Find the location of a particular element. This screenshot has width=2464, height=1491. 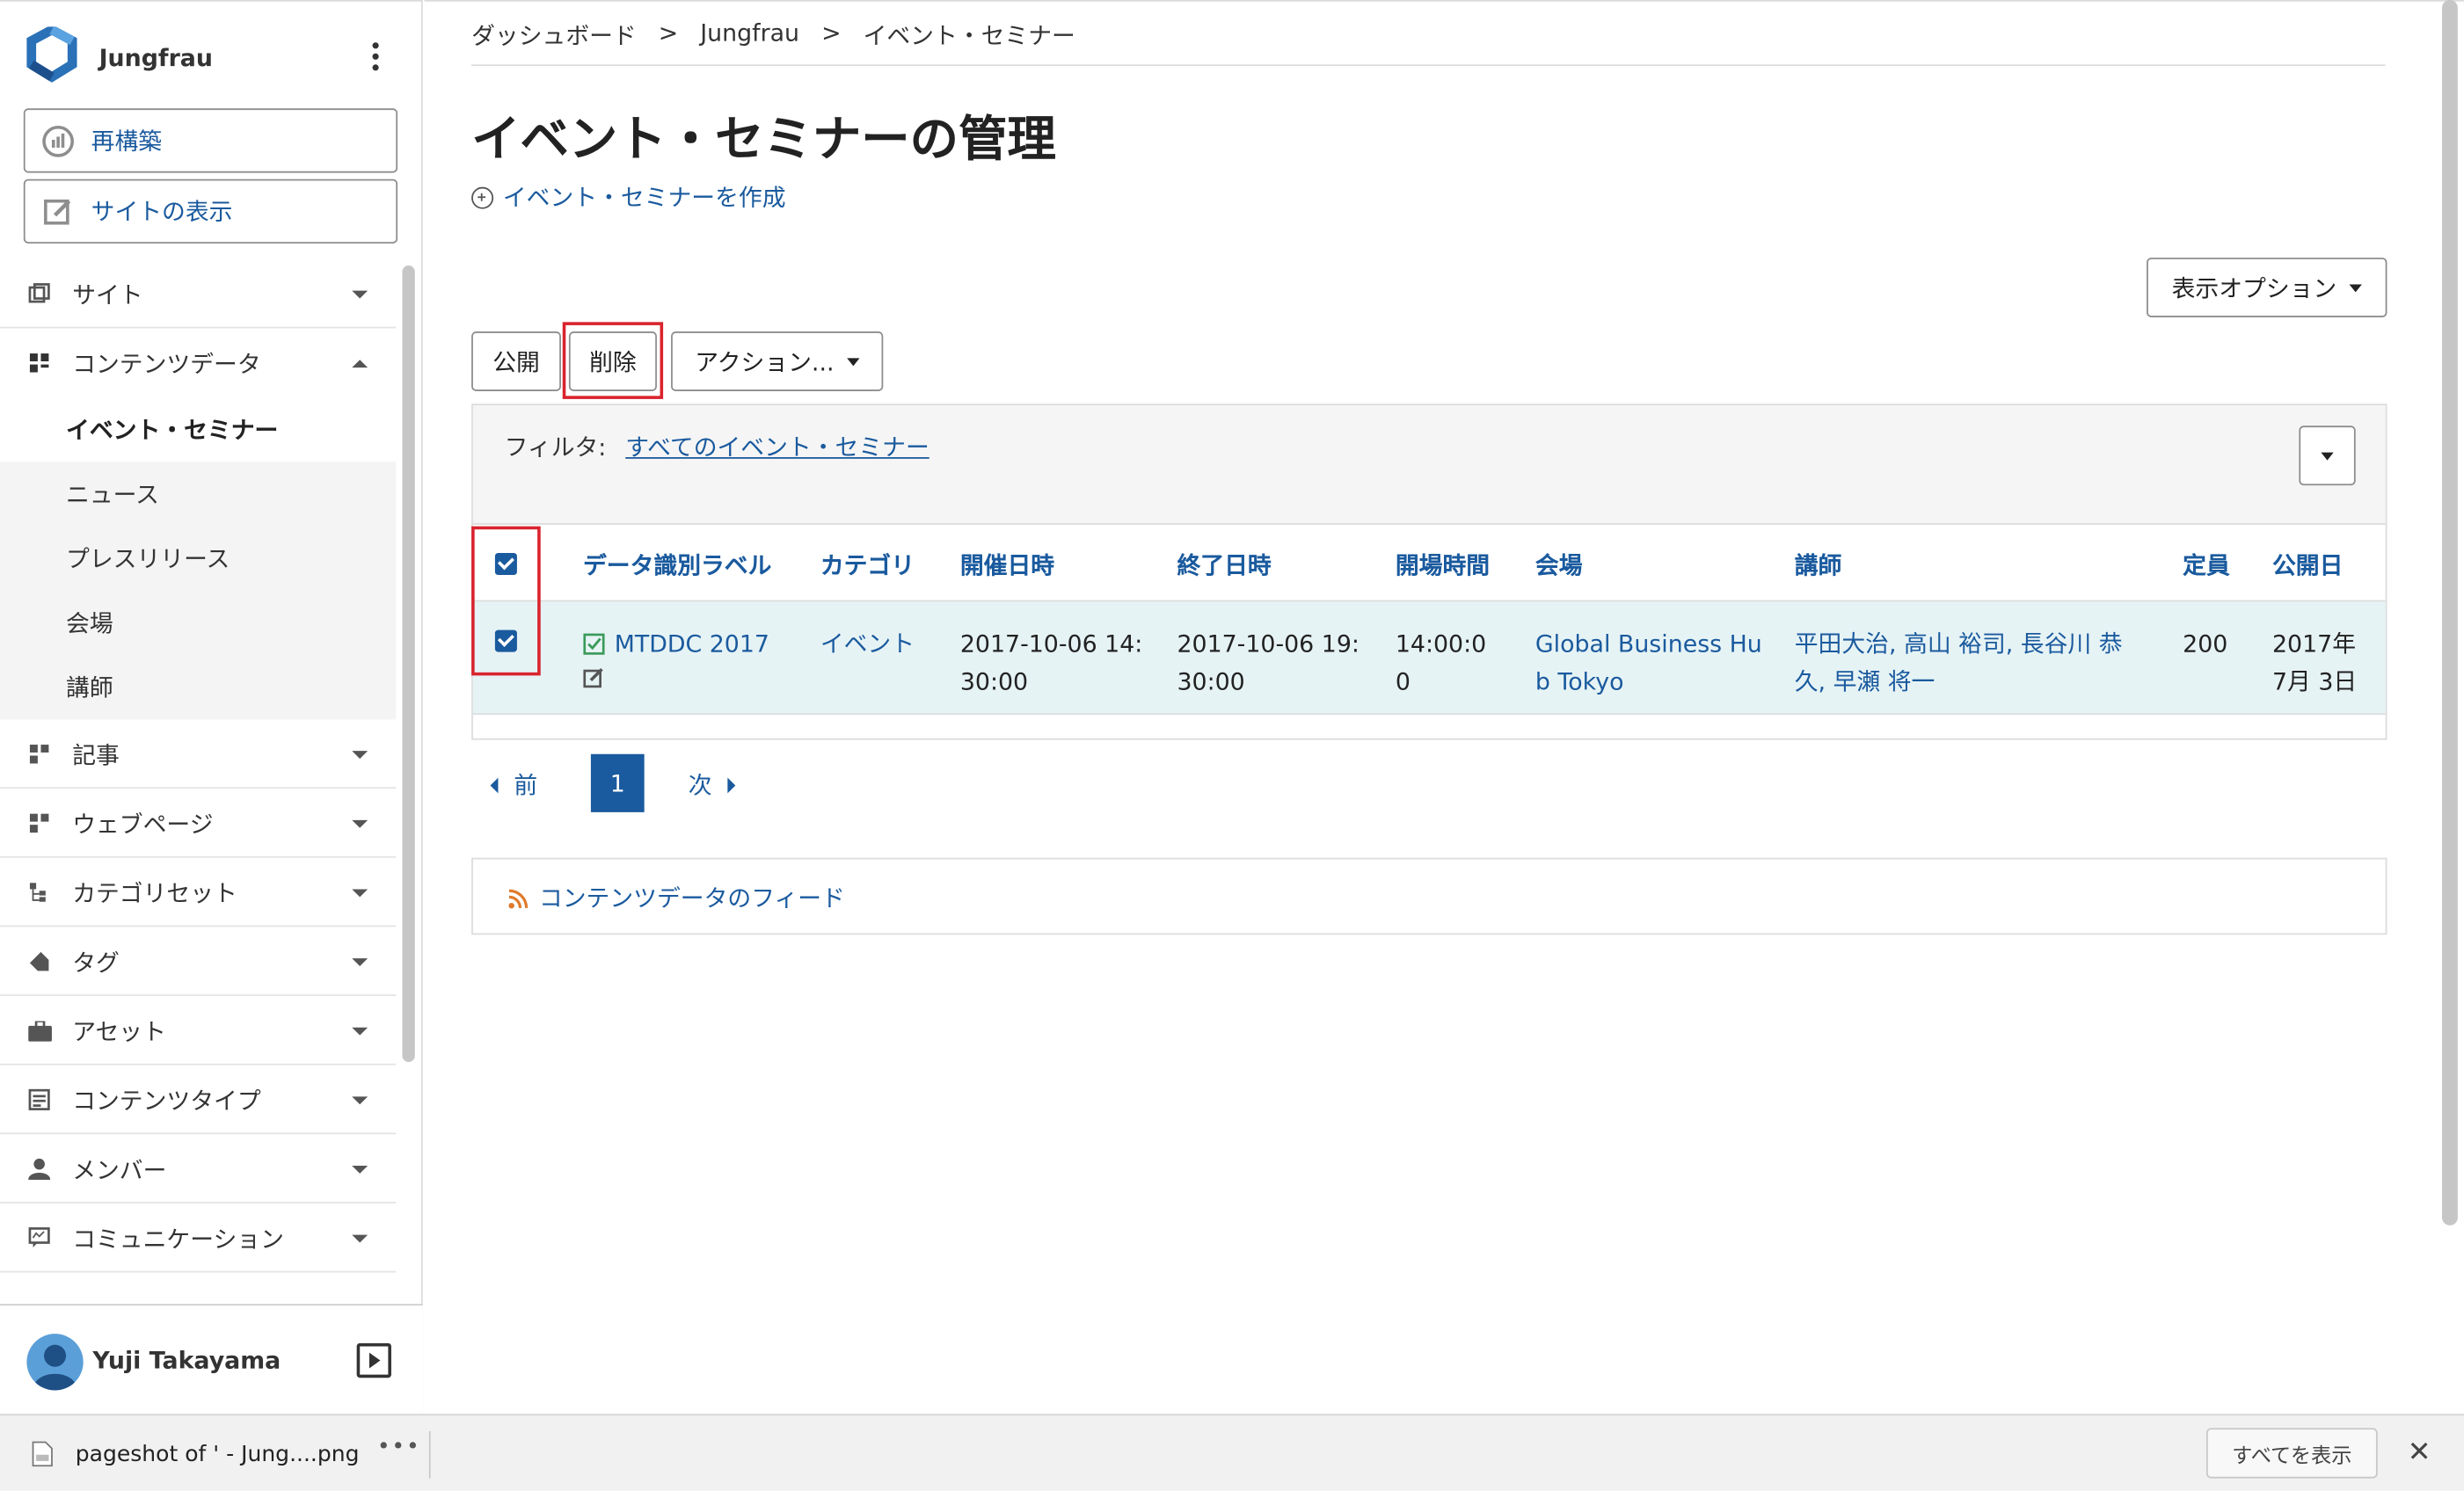

filter-value-link: すべてのイベント・セミナー is located at coordinates (777, 447).